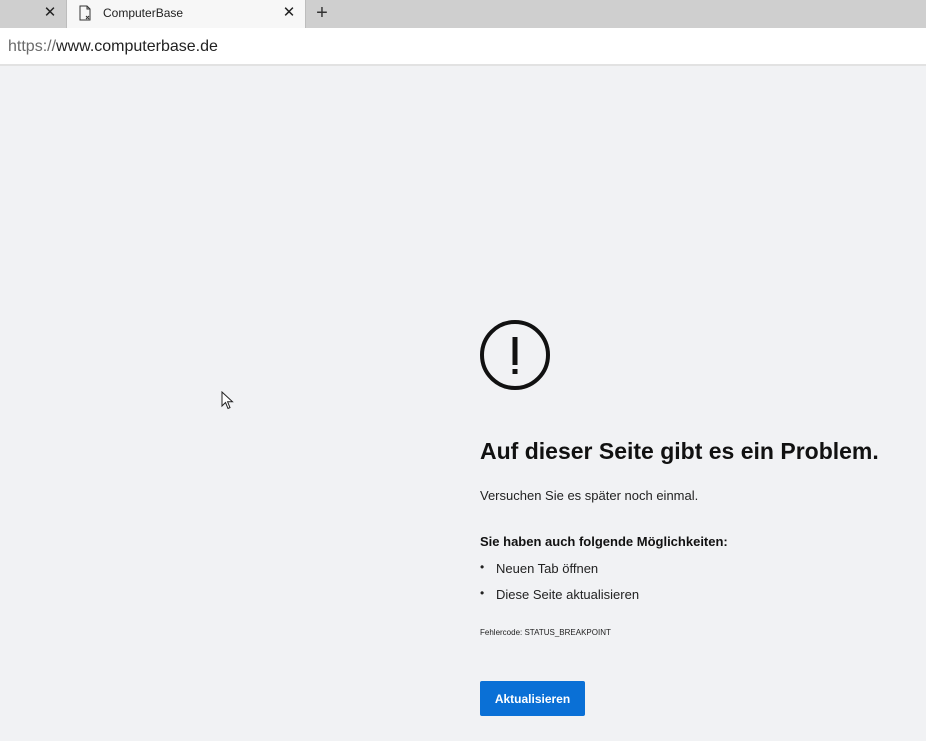 The image size is (926, 741). I want to click on url-scheme: https://, so click(32, 46).